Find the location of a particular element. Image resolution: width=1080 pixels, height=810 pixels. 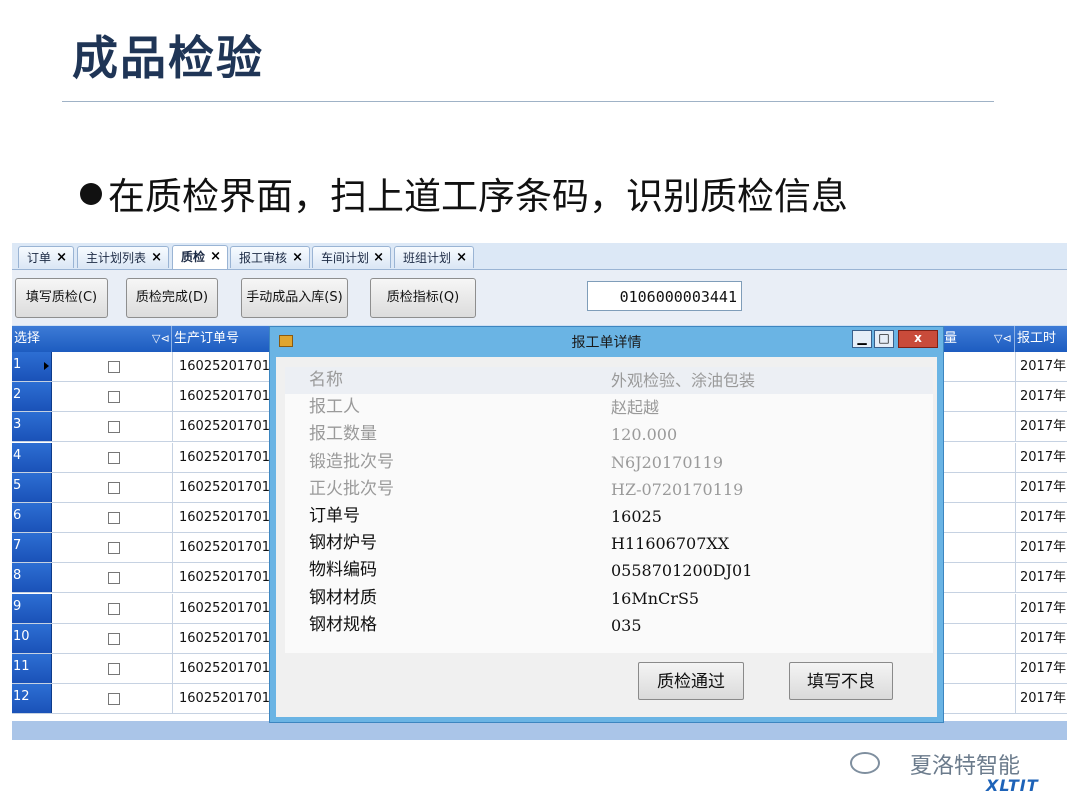

fill-defect-button: 填写不良 is located at coordinates (841, 681).